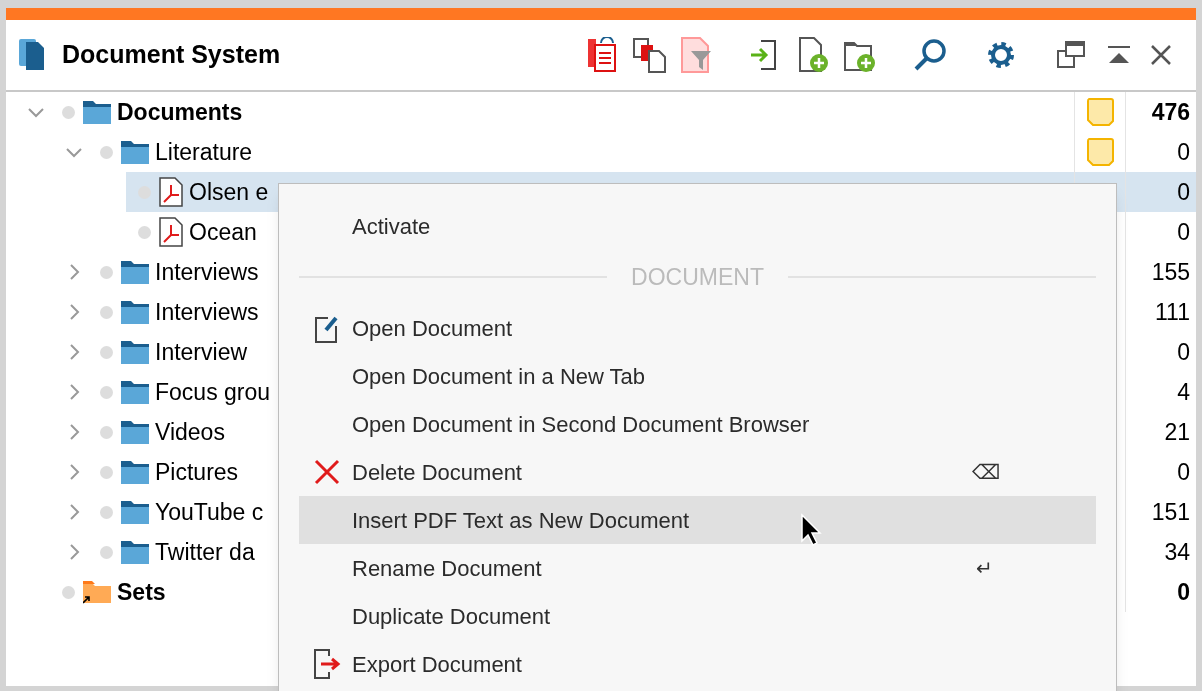 Image resolution: width=1202 pixels, height=691 pixels. Describe the element at coordinates (697, 277) in the screenshot. I see `menu-section-header: DOCUMENT` at that location.